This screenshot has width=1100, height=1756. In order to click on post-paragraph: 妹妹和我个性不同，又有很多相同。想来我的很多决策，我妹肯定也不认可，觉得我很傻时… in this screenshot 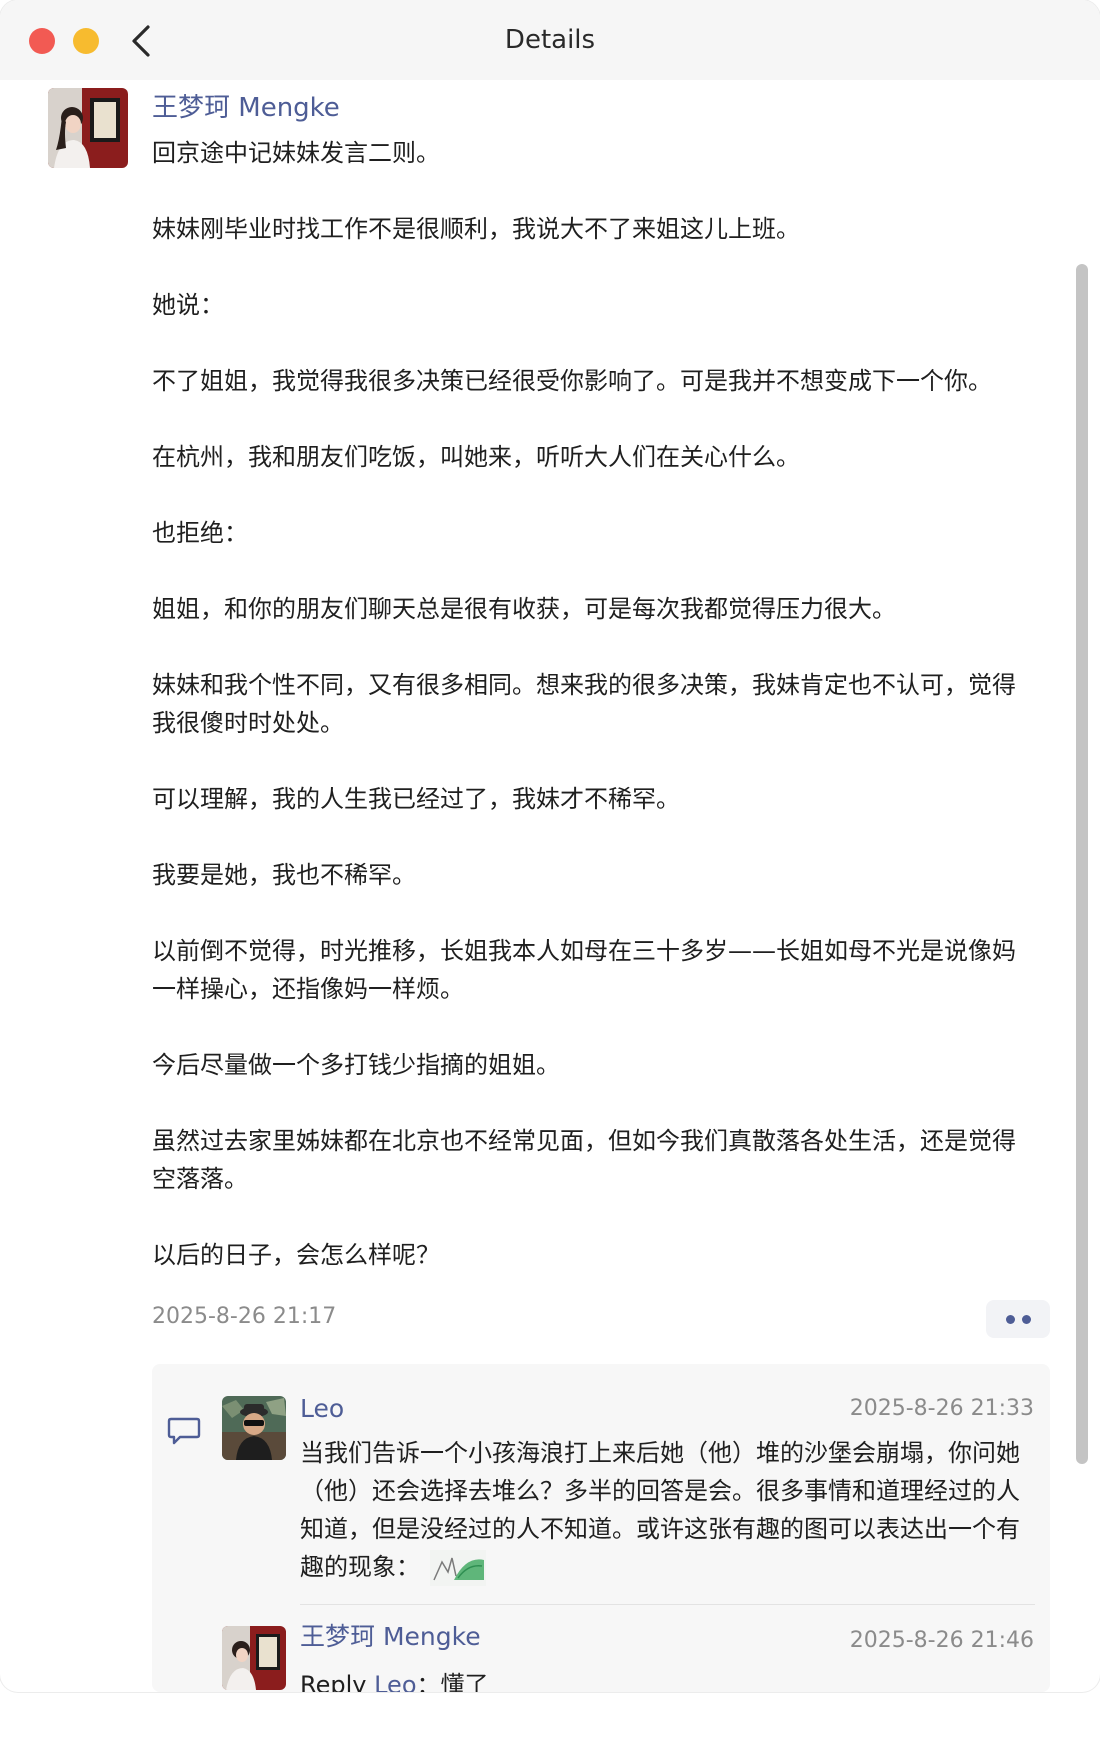, I will do `click(584, 704)`.